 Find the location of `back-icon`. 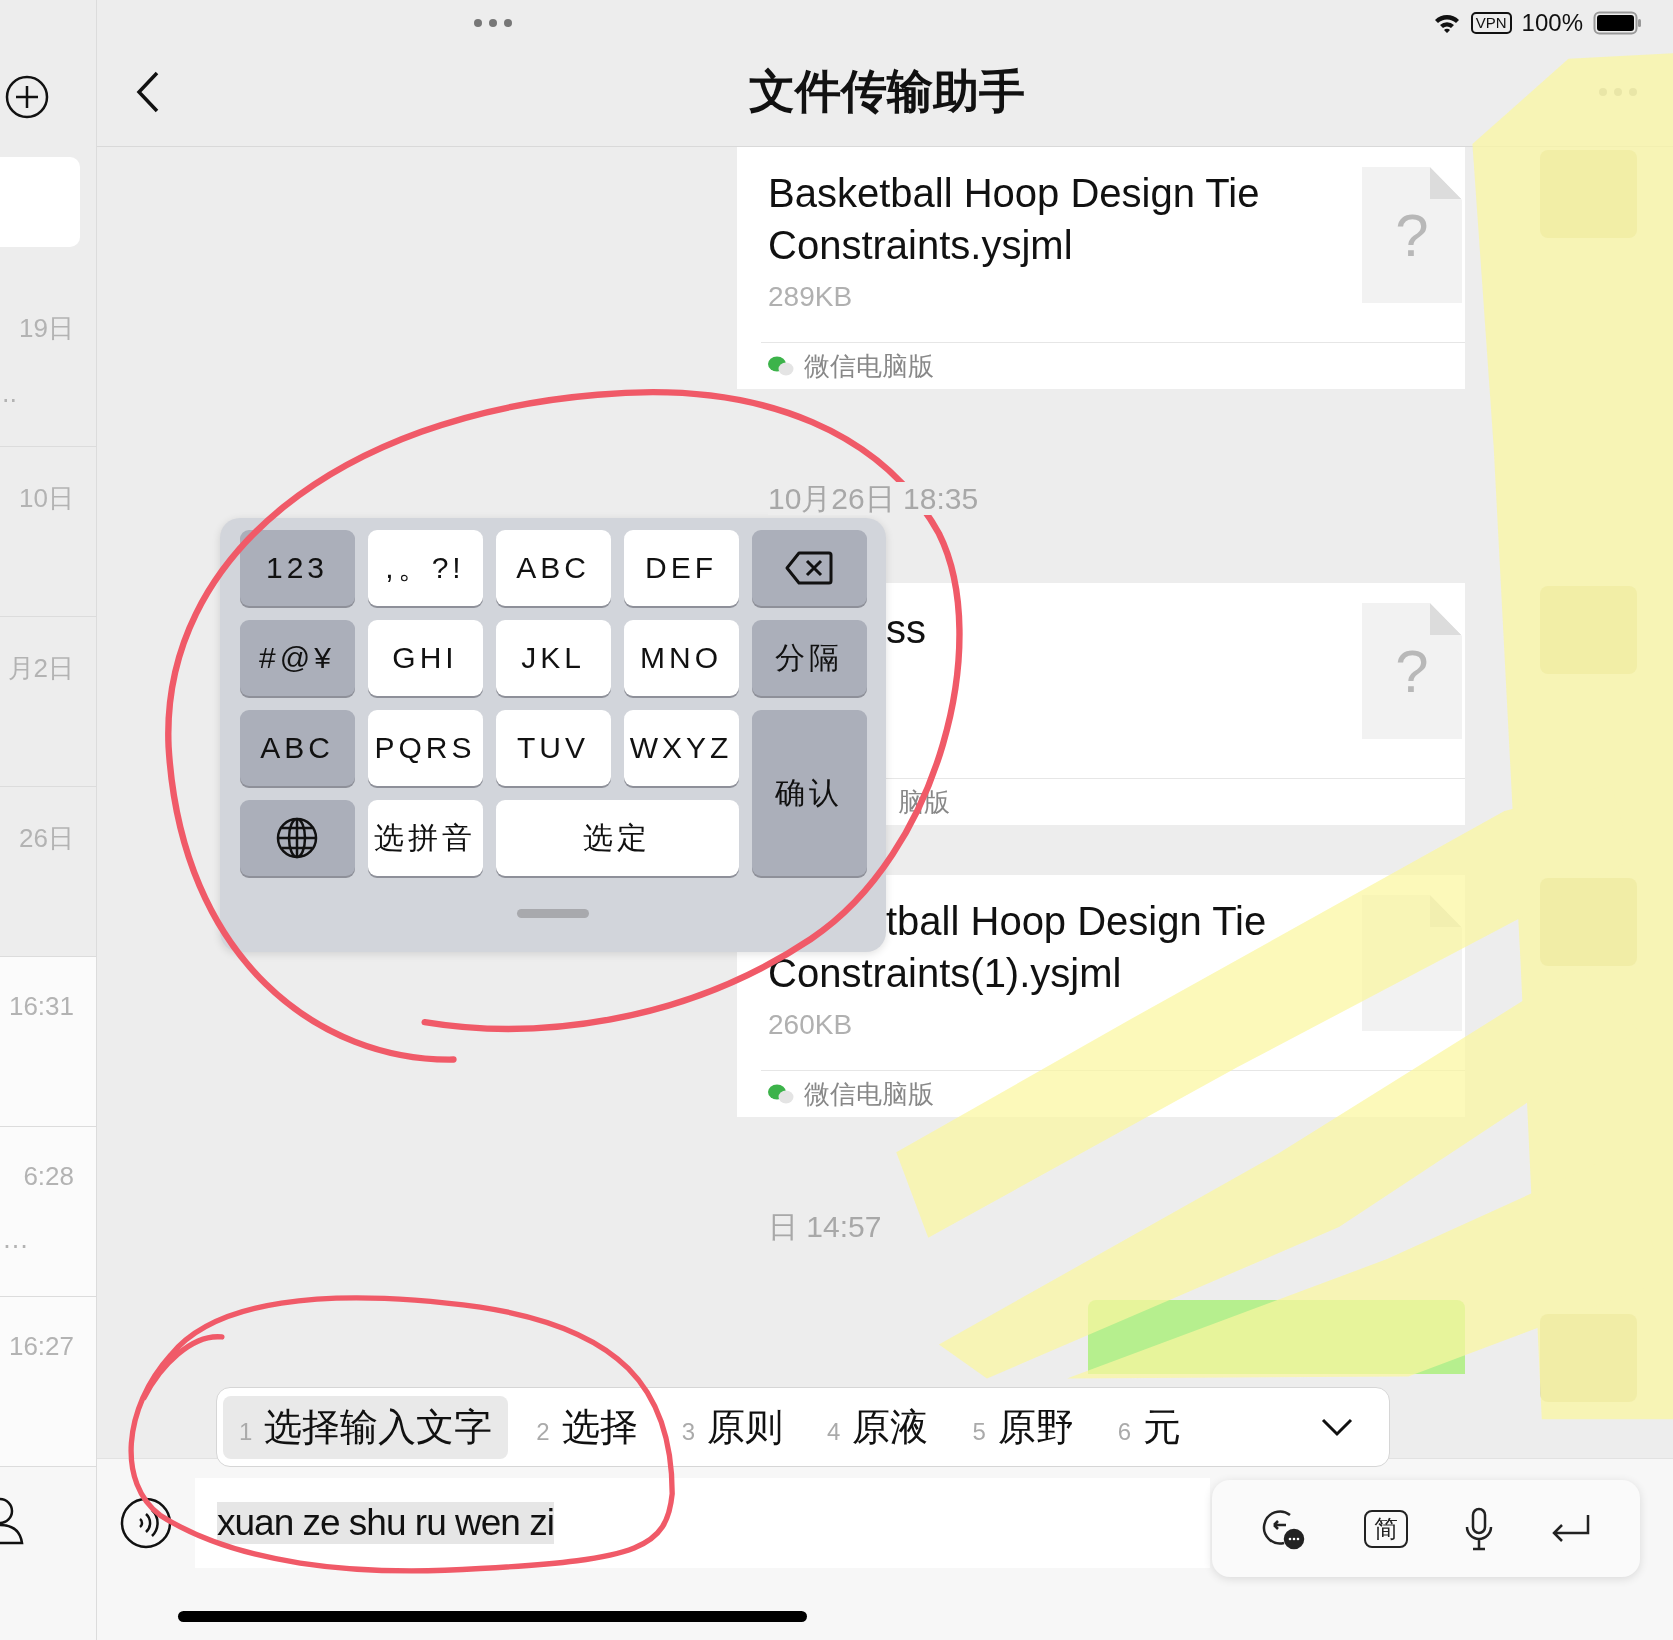

back-icon is located at coordinates (148, 91).